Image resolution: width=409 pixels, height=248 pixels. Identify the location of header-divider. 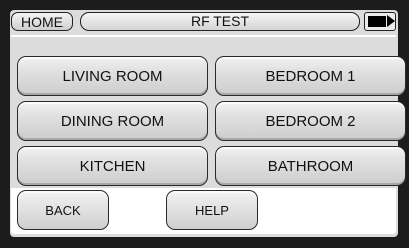
(203, 36).